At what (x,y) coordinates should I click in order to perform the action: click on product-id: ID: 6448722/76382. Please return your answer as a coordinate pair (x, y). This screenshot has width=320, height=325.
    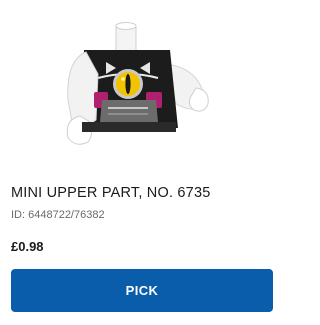
    Looking at the image, I should click on (58, 215).